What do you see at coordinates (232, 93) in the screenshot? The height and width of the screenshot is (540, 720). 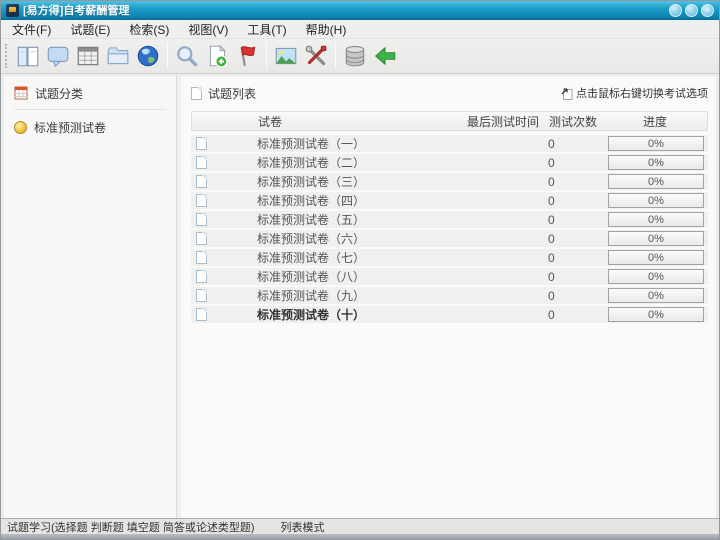 I see `list-title: 试题列表` at bounding box center [232, 93].